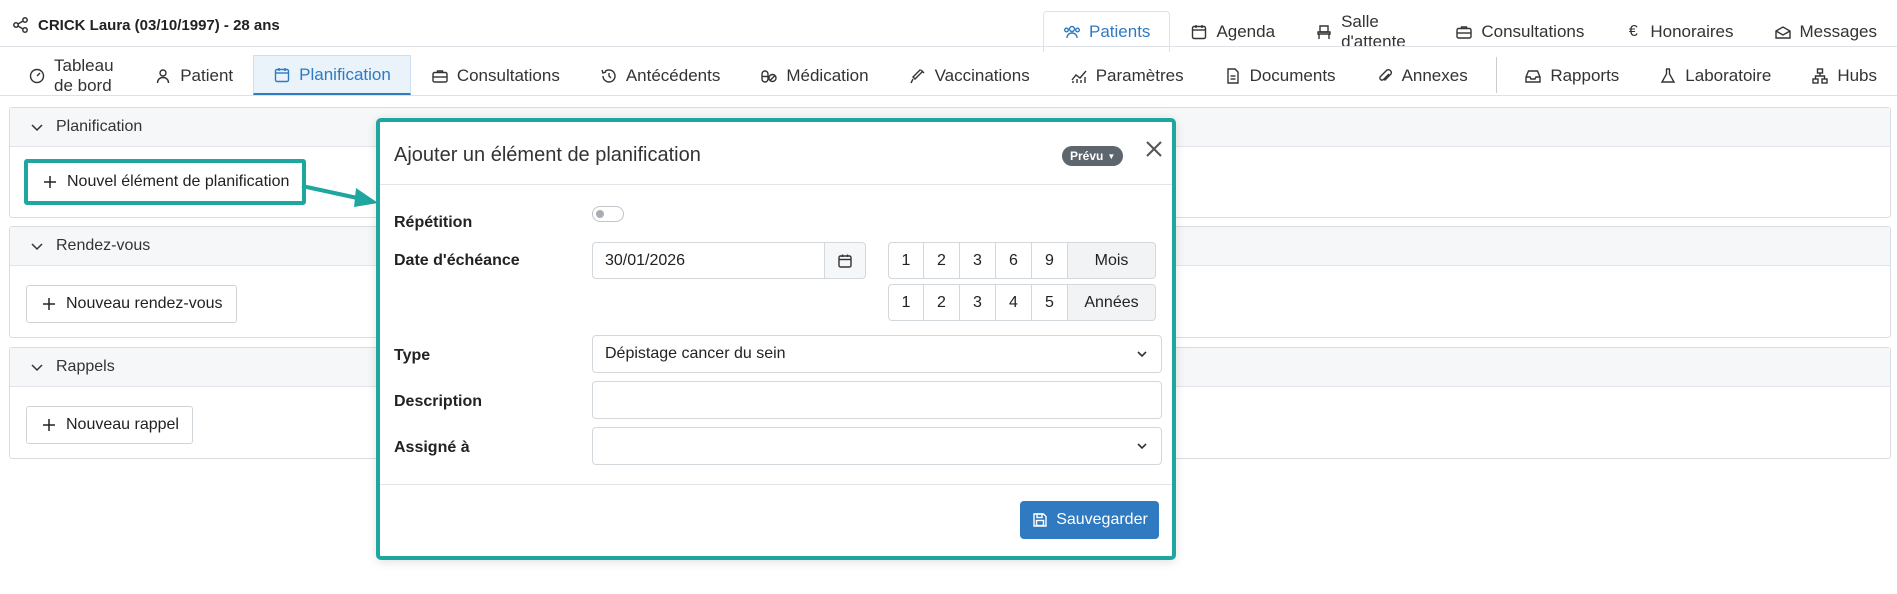 This screenshot has width=1897, height=594. What do you see at coordinates (1154, 149) in the screenshot?
I see `close-icon` at bounding box center [1154, 149].